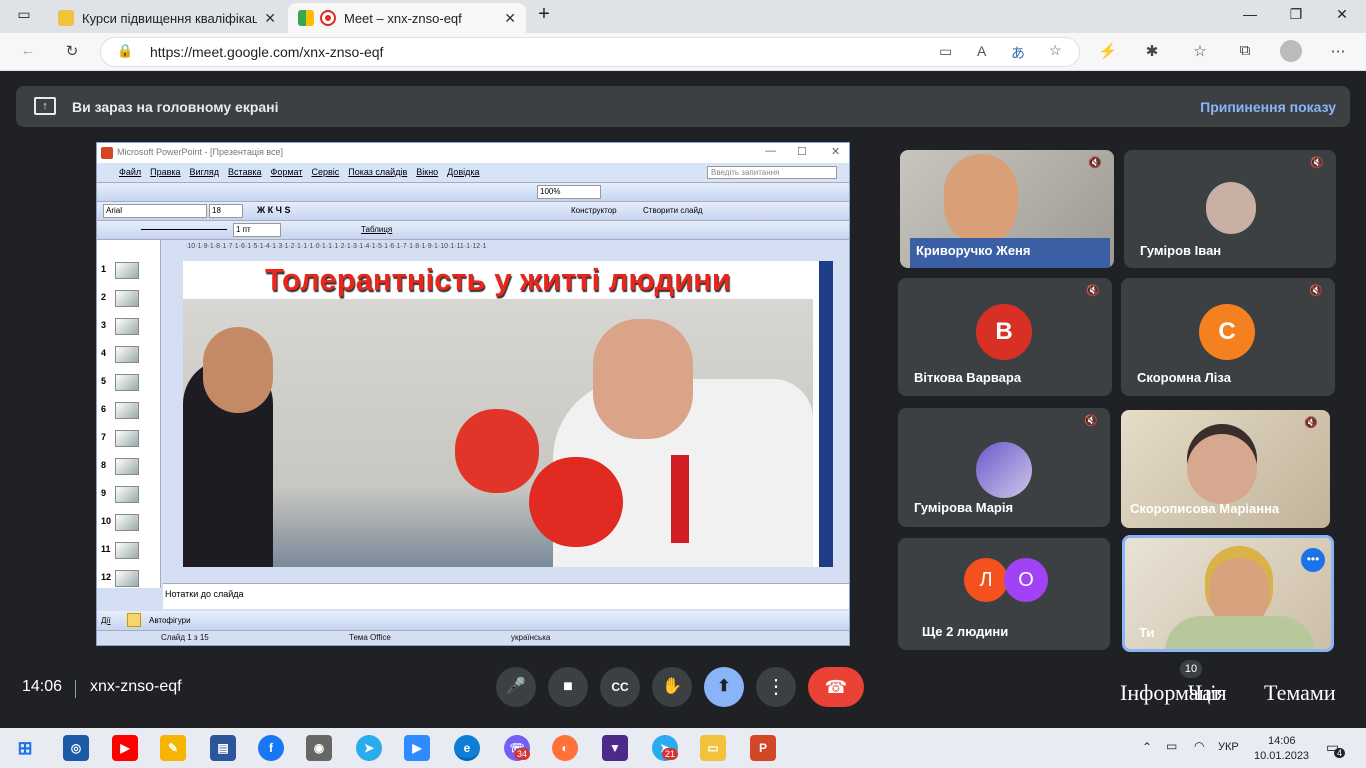  What do you see at coordinates (1200, 51) in the screenshot?
I see `favorites-icon: ☆` at bounding box center [1200, 51].